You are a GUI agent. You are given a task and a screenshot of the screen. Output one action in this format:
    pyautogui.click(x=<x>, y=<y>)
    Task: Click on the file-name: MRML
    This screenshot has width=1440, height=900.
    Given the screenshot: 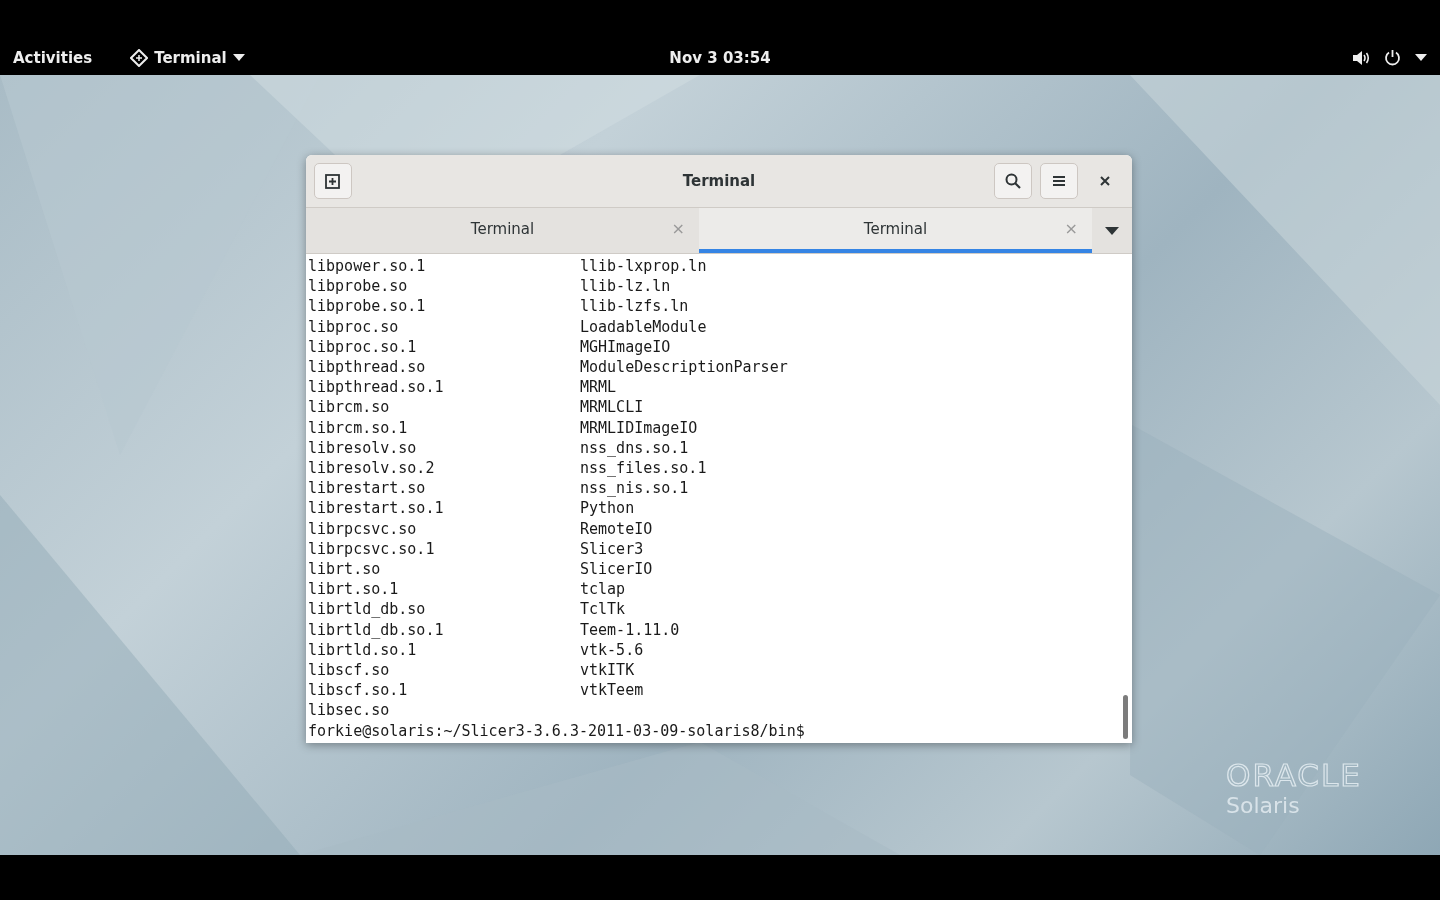 What is the action you would take?
    pyautogui.click(x=598, y=387)
    